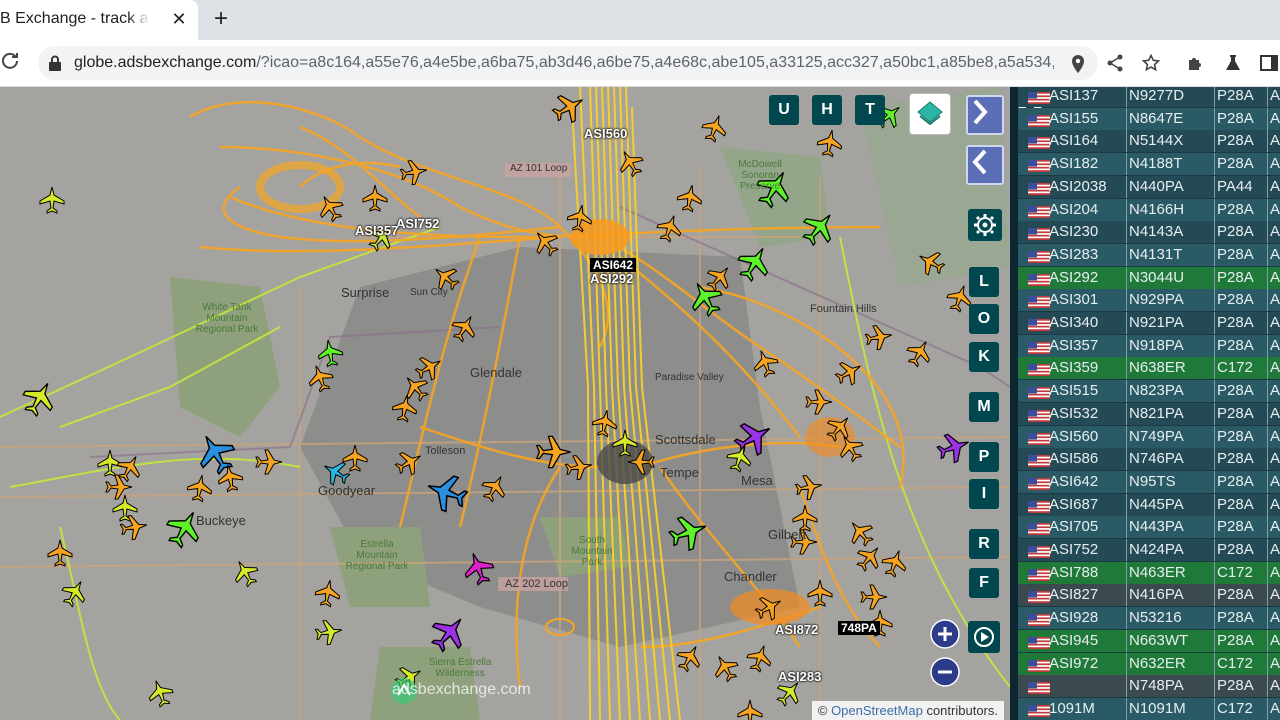 This screenshot has height=720, width=1280. What do you see at coordinates (1074, 413) in the screenshot?
I see `callsign-cell: ASI532` at bounding box center [1074, 413].